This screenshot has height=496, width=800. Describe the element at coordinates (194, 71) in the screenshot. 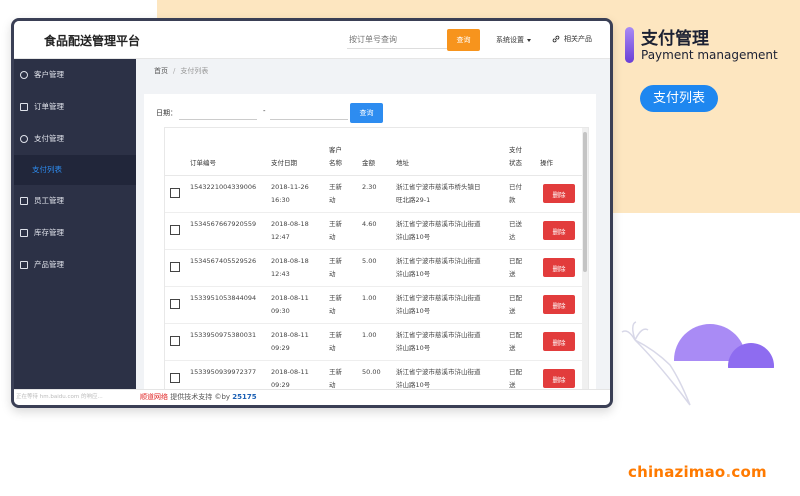

I see `breadcrumb-current: 支付列表` at that location.